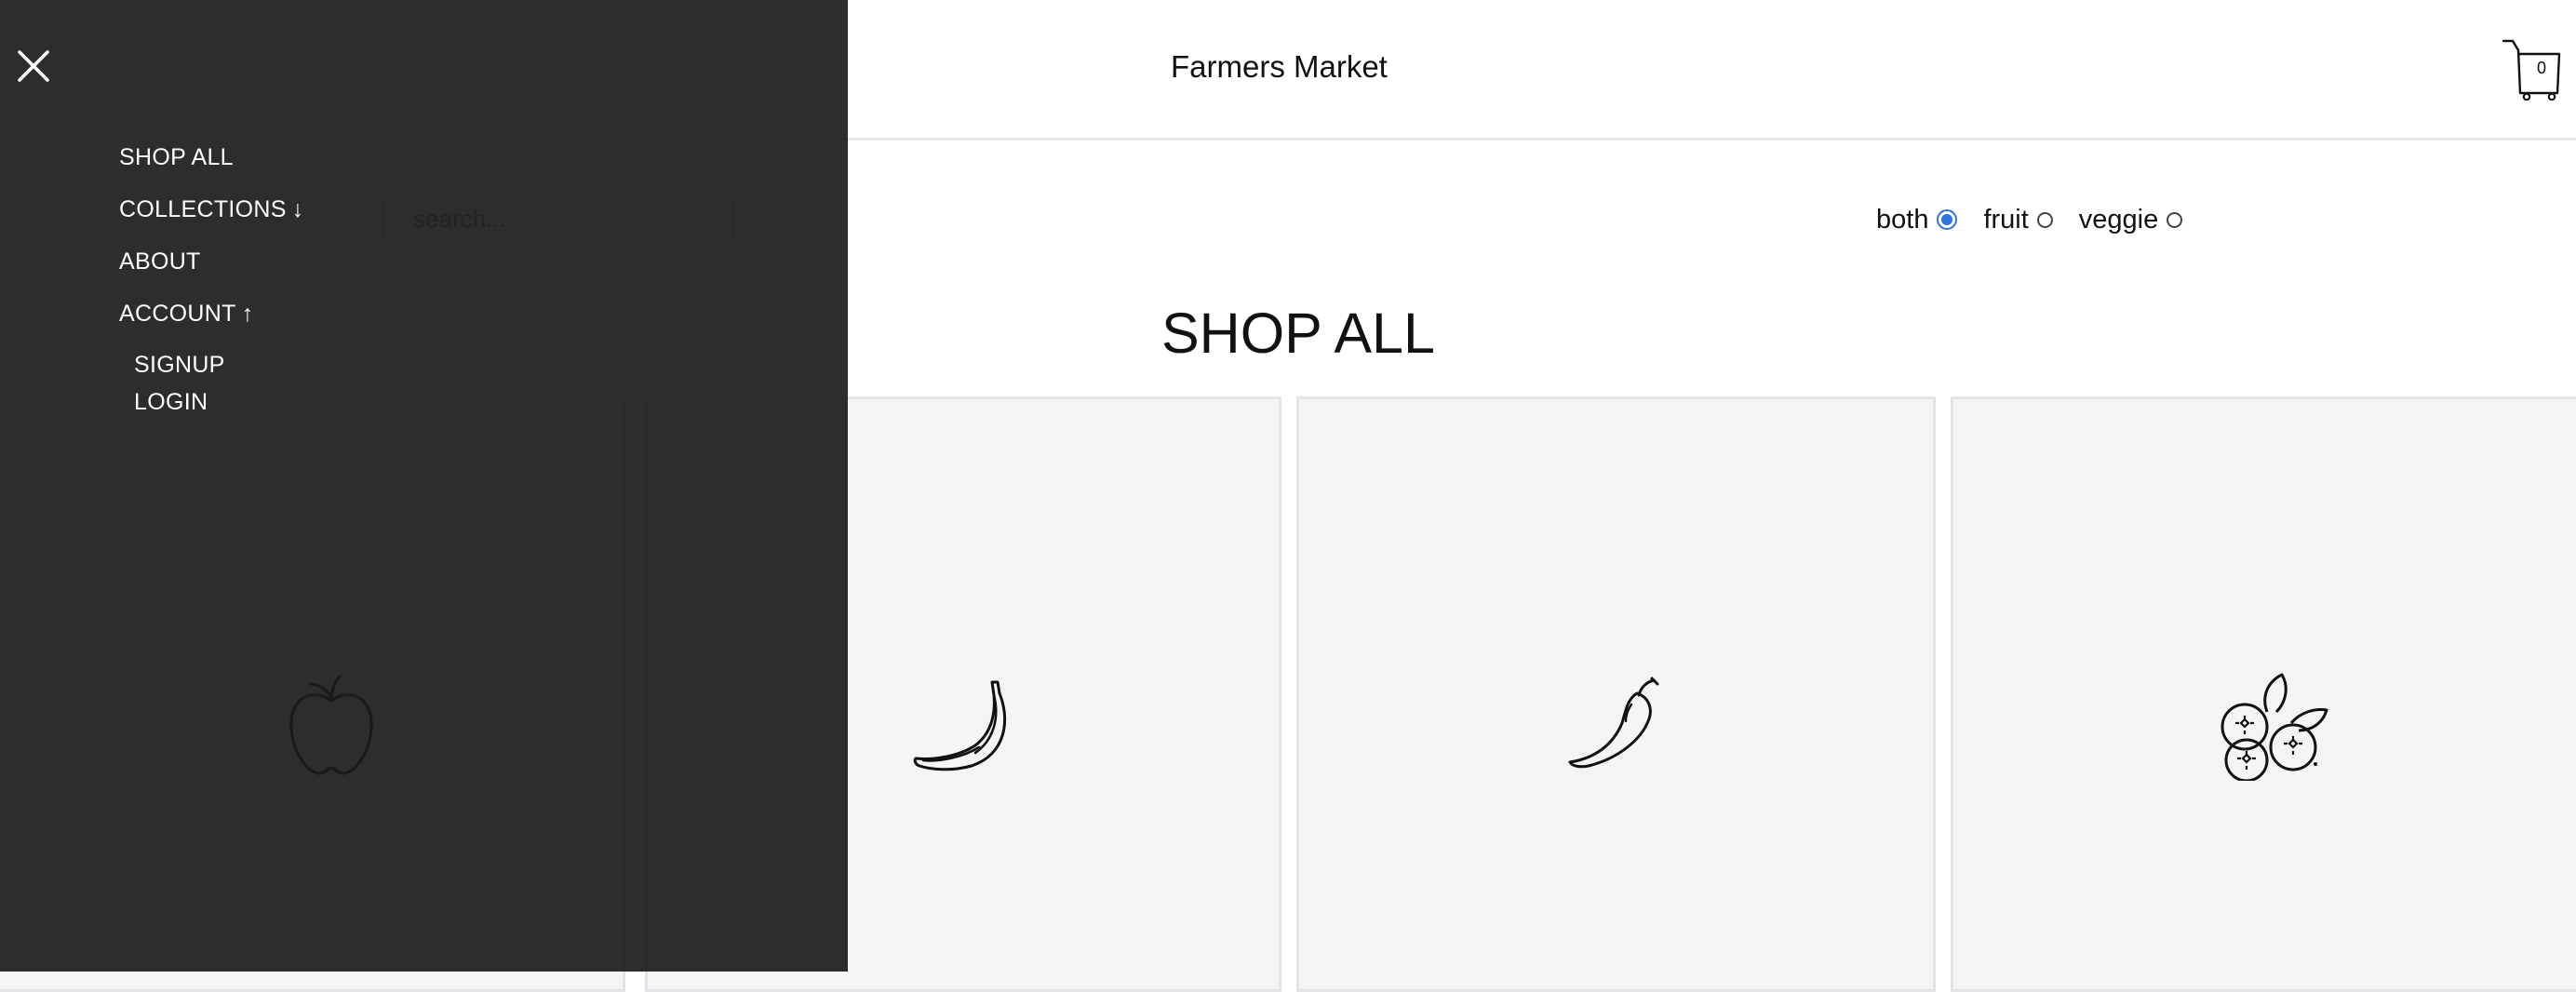 Image resolution: width=2576 pixels, height=992 pixels. I want to click on close-icon, so click(33, 66).